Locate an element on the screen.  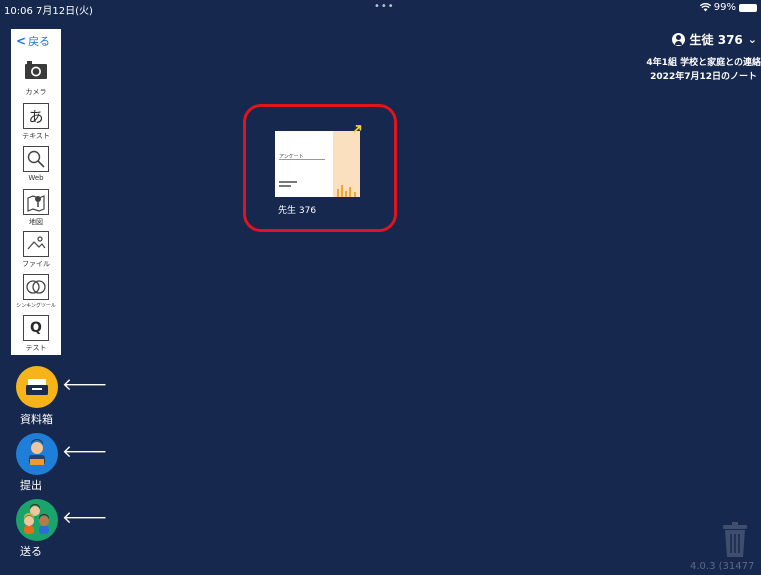
back-button: < 戻る is located at coordinates (33, 41).